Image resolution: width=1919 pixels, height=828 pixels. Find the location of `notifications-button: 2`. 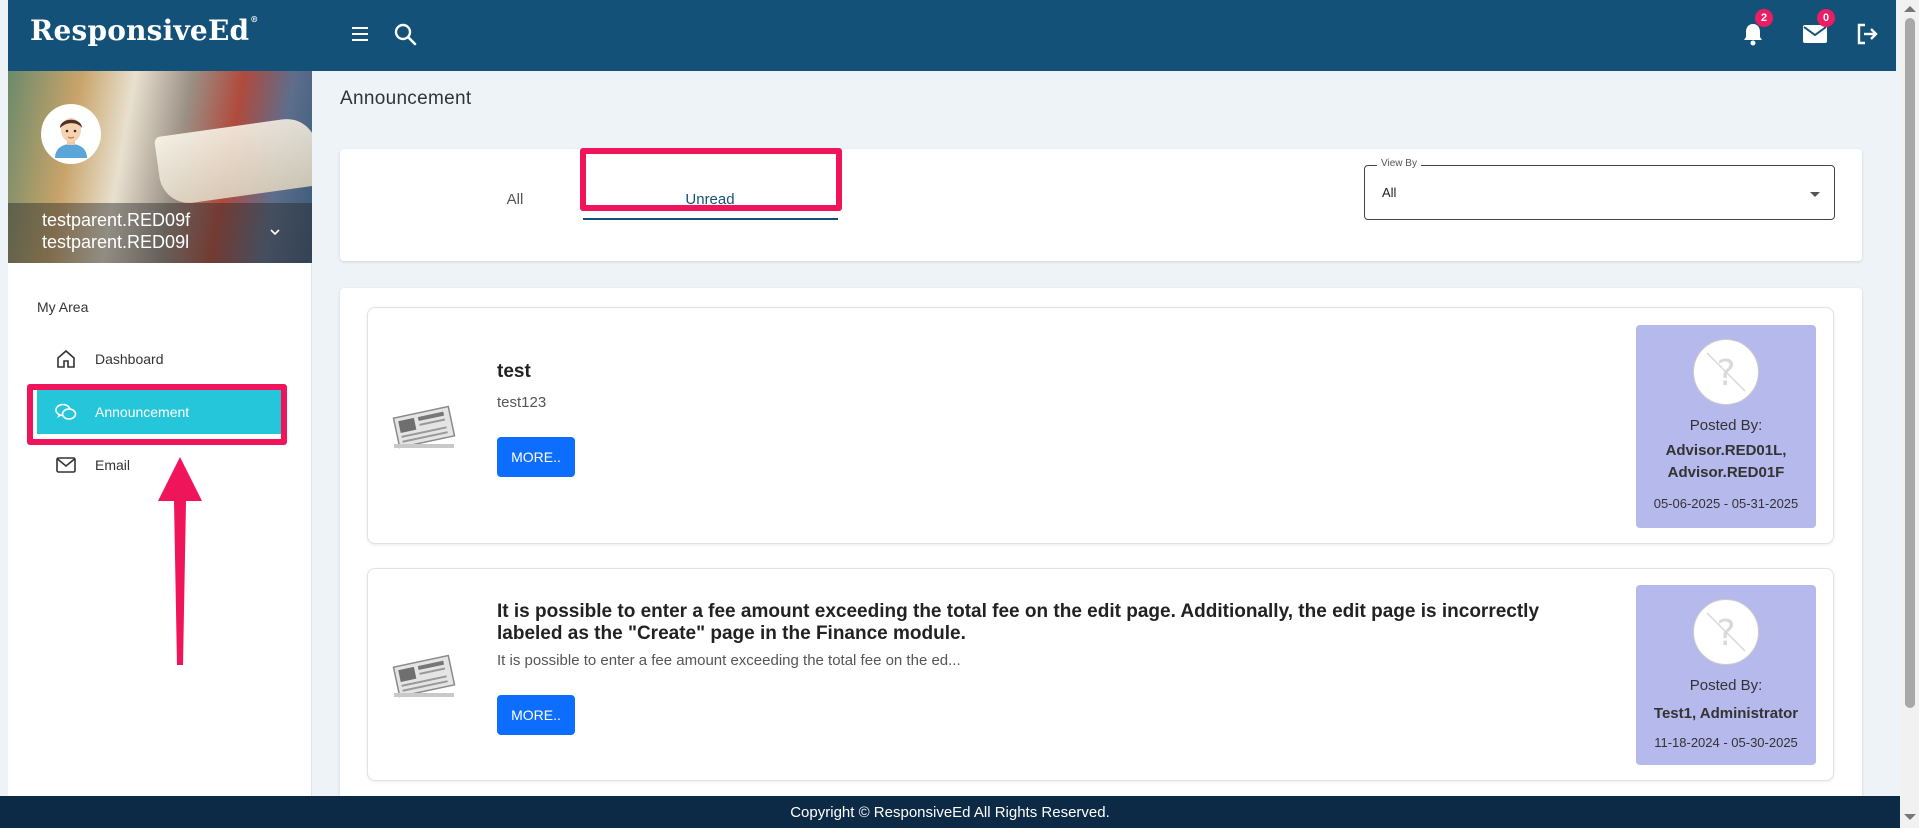

notifications-button: 2 is located at coordinates (1755, 29).